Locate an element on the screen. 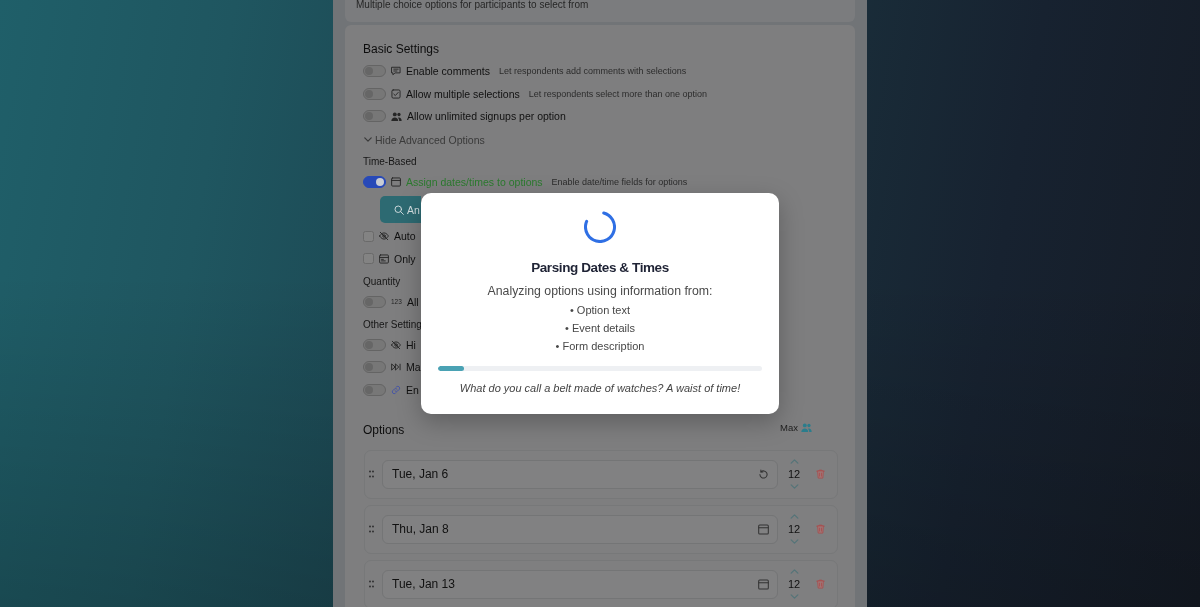  setting-label: Auto is located at coordinates (405, 236).